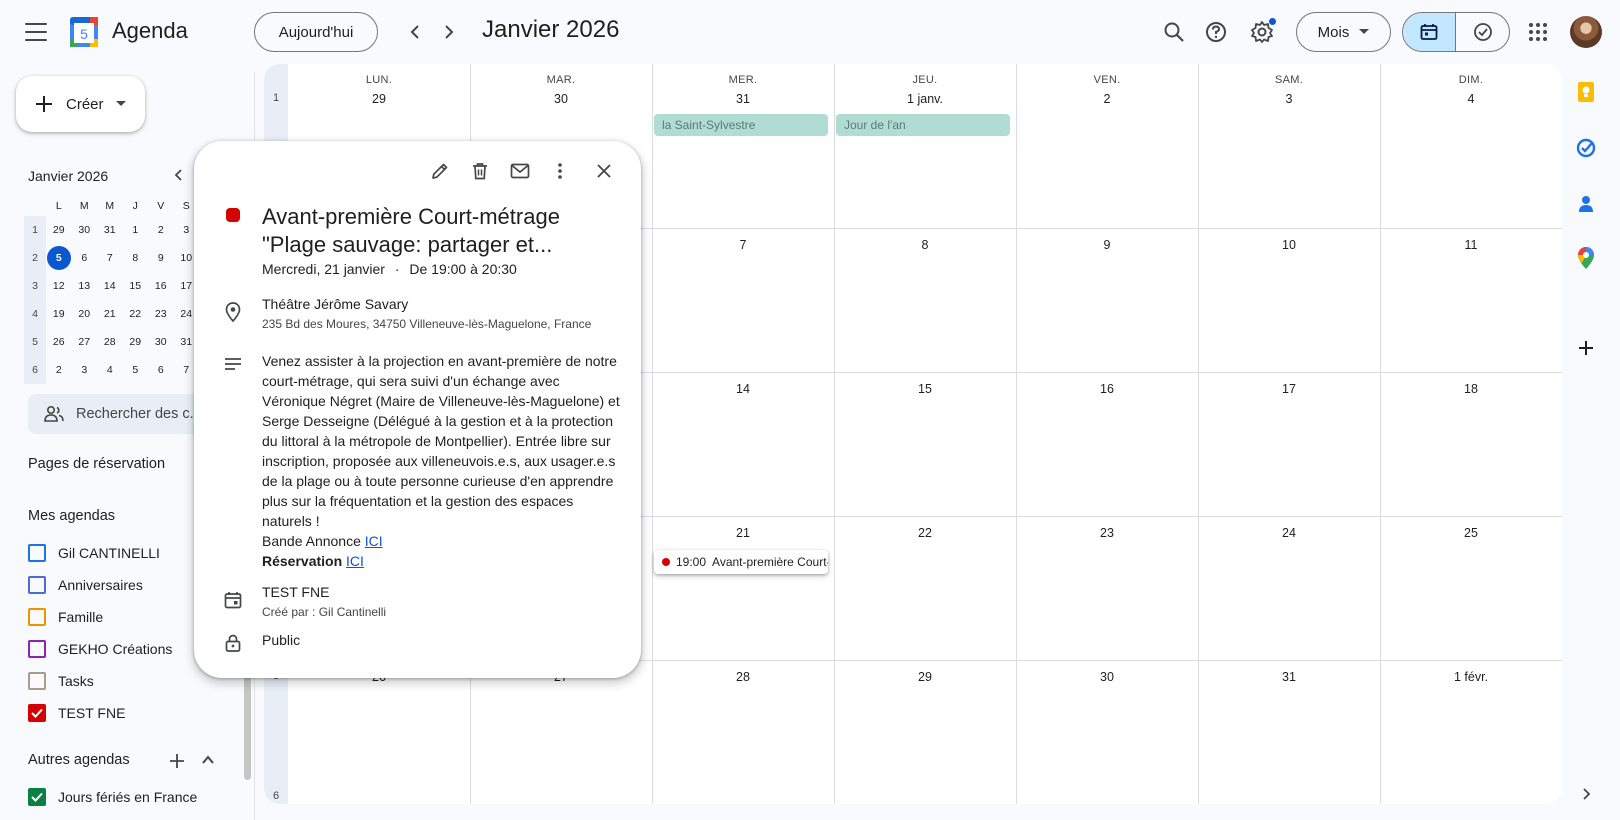  What do you see at coordinates (136, 230) in the screenshot?
I see `mini-day: 1` at bounding box center [136, 230].